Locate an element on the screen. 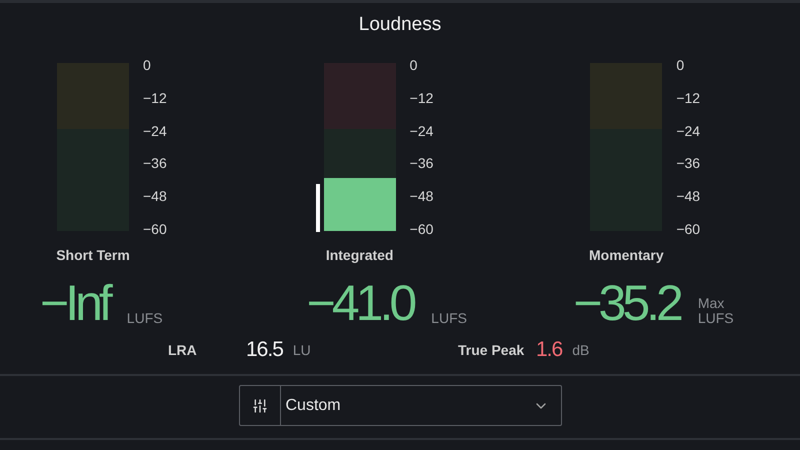 The width and height of the screenshot is (800, 450). sliders-icon is located at coordinates (260, 406).